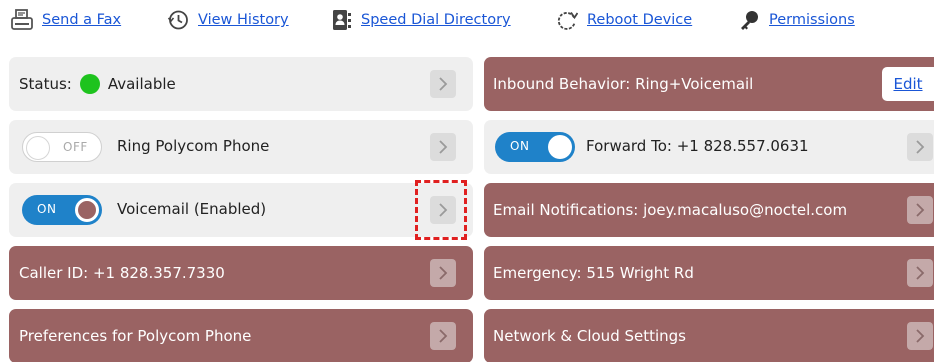 The height and width of the screenshot is (362, 934). What do you see at coordinates (697, 146) in the screenshot?
I see `forward-label: Forward To: +1 828.557.0631` at bounding box center [697, 146].